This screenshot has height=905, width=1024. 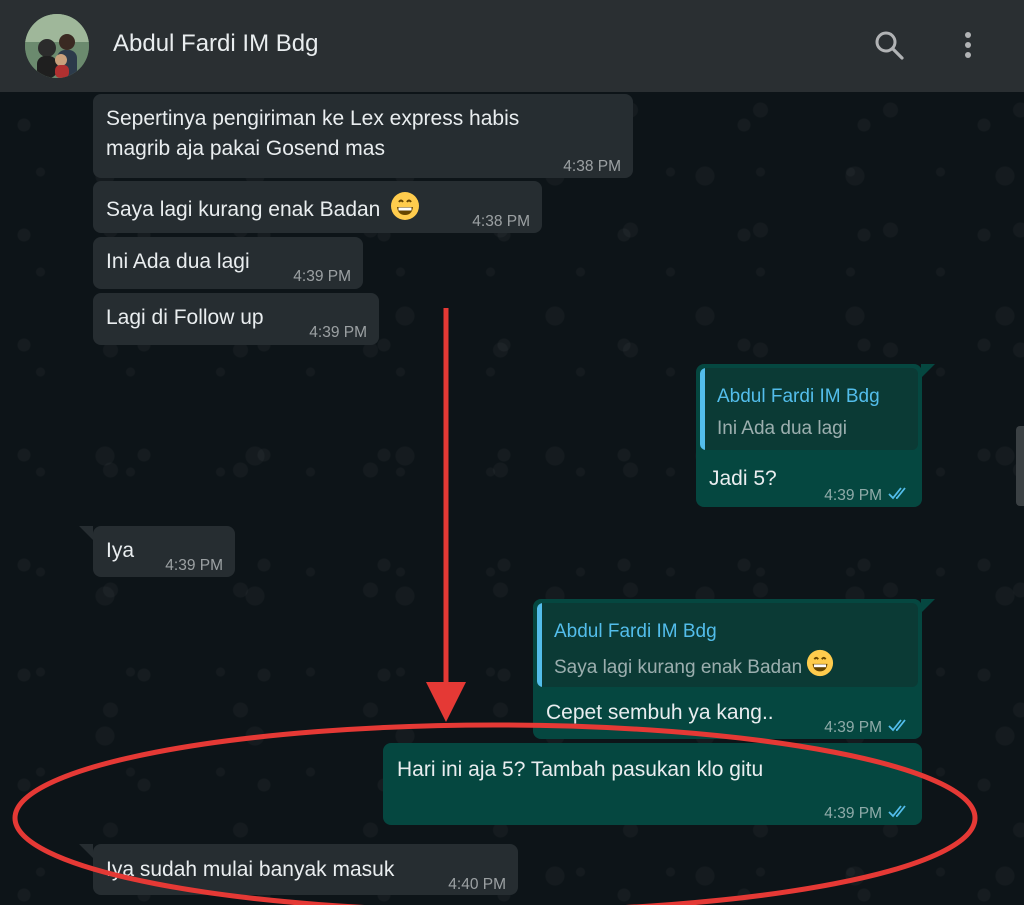 What do you see at coordinates (660, 712) in the screenshot?
I see `message-text: Cepet sembuh ya kang..` at bounding box center [660, 712].